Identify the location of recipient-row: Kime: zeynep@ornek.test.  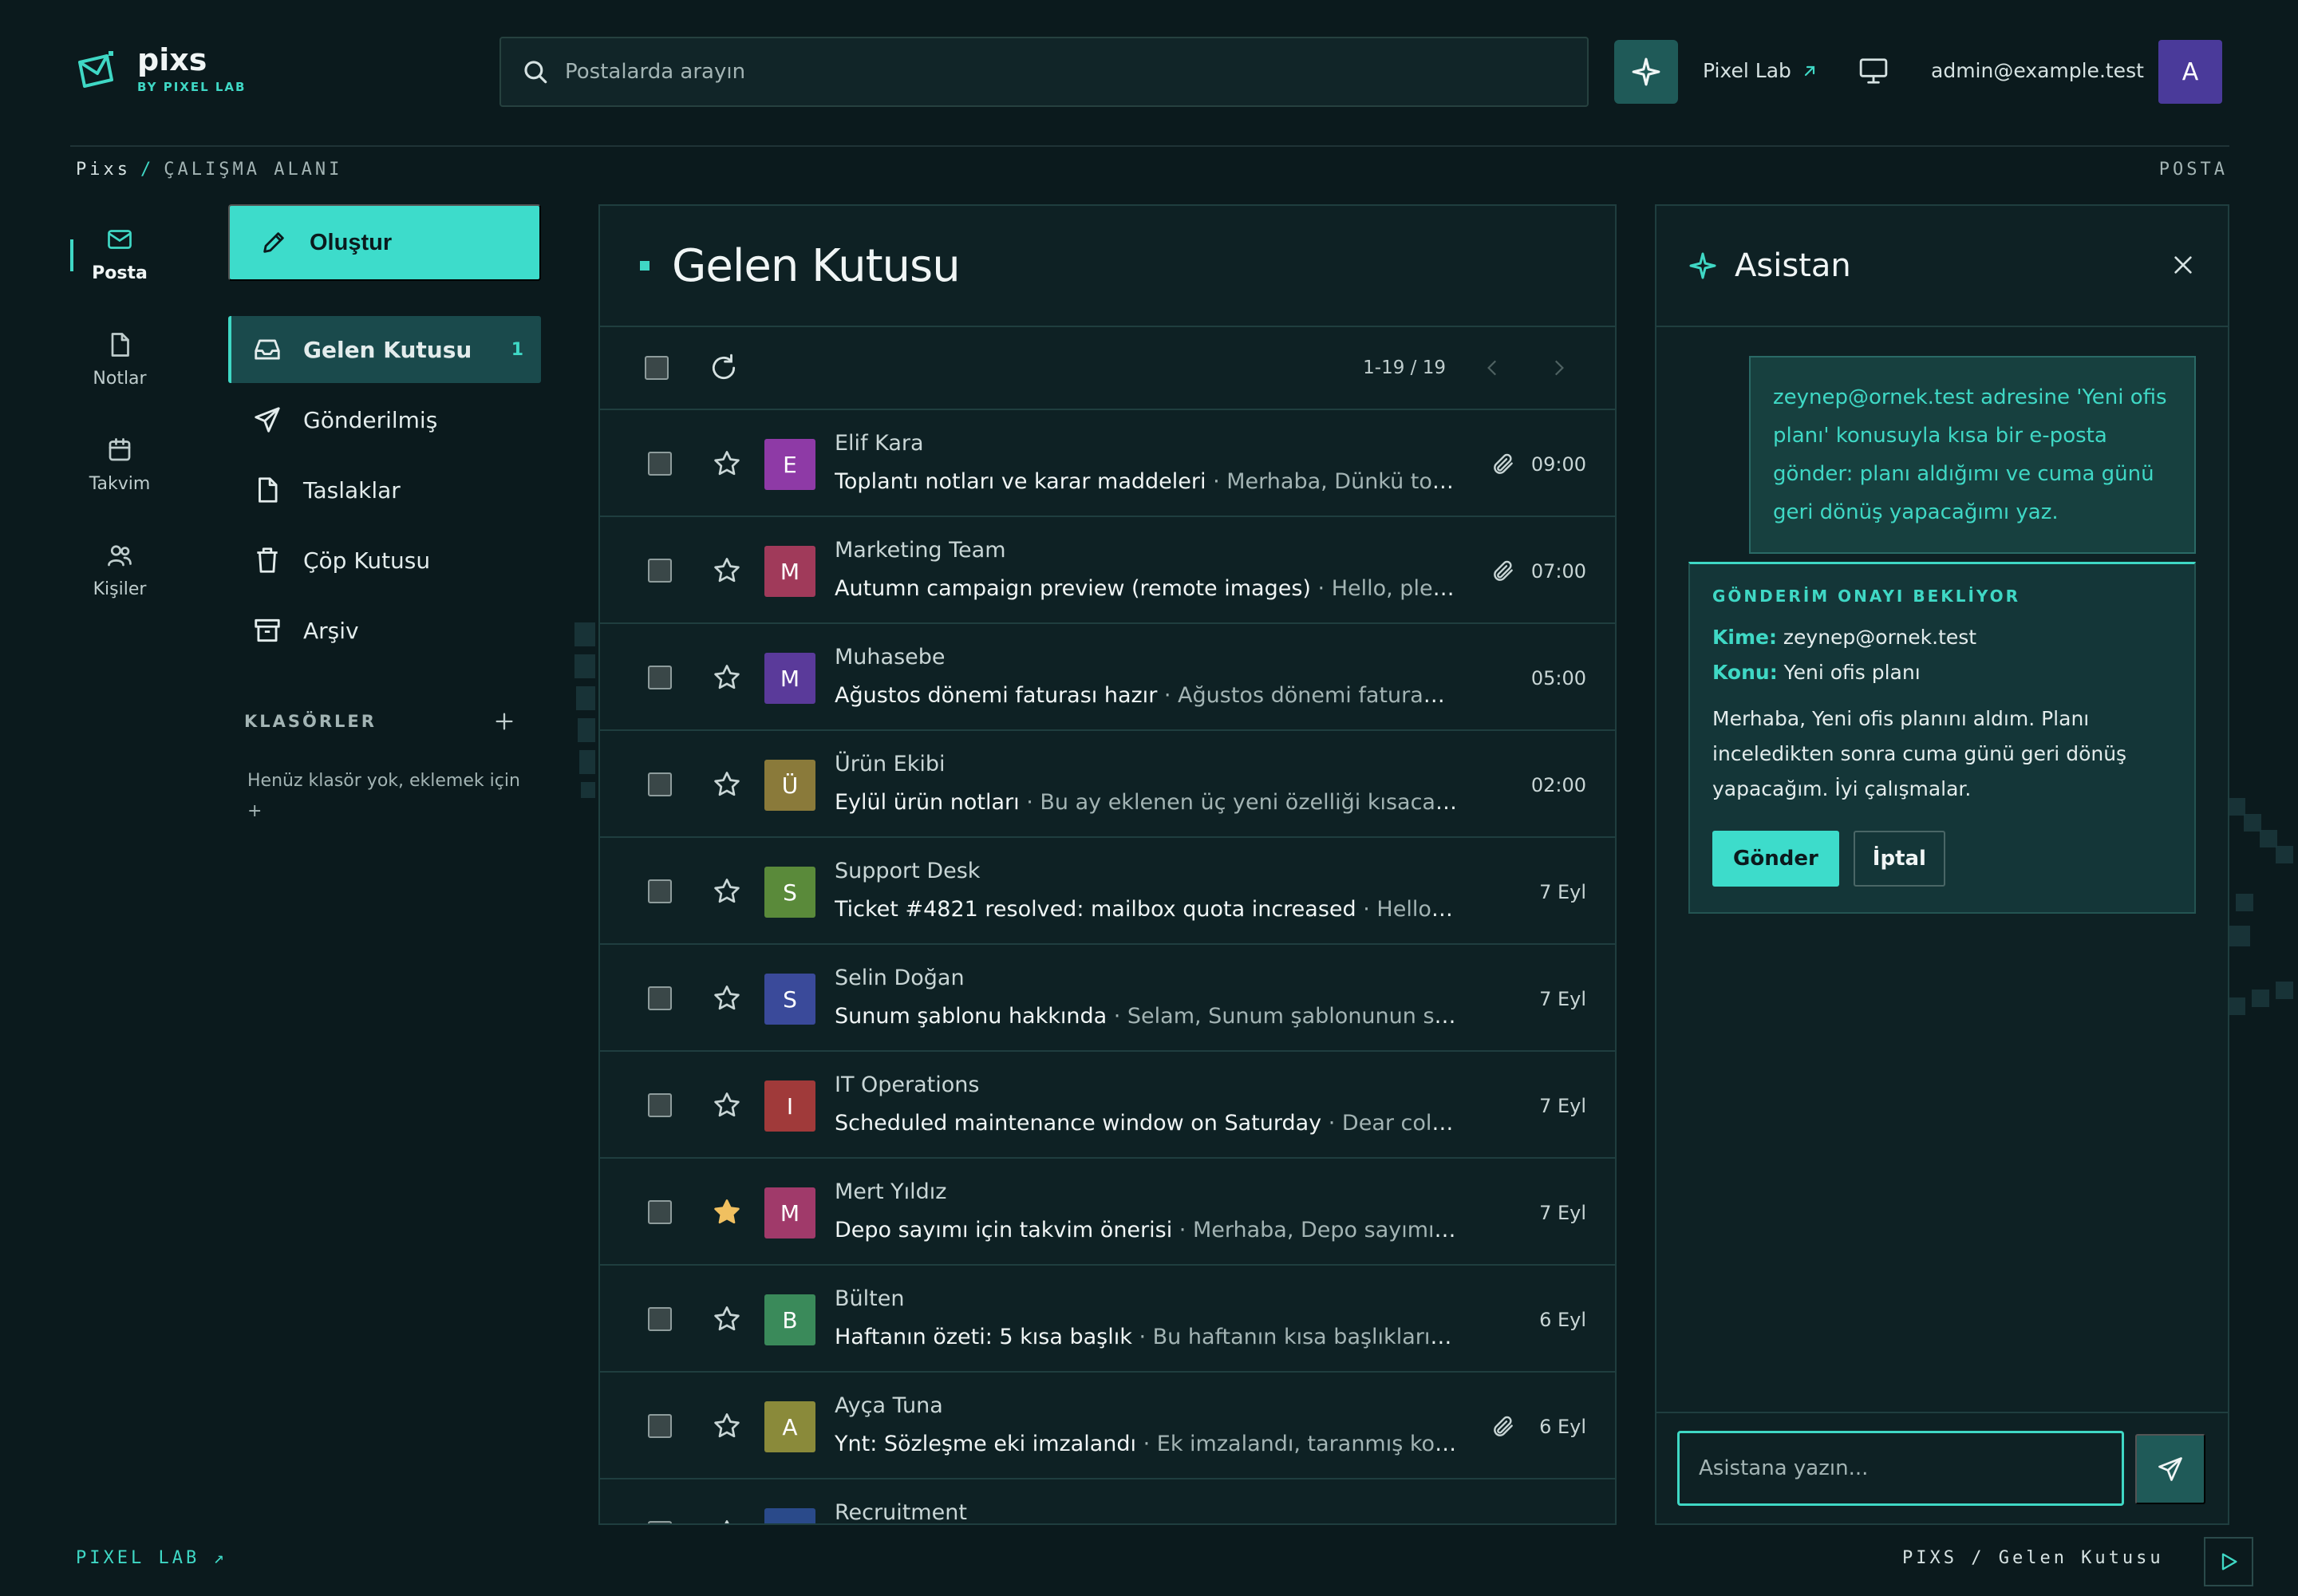
(1942, 637).